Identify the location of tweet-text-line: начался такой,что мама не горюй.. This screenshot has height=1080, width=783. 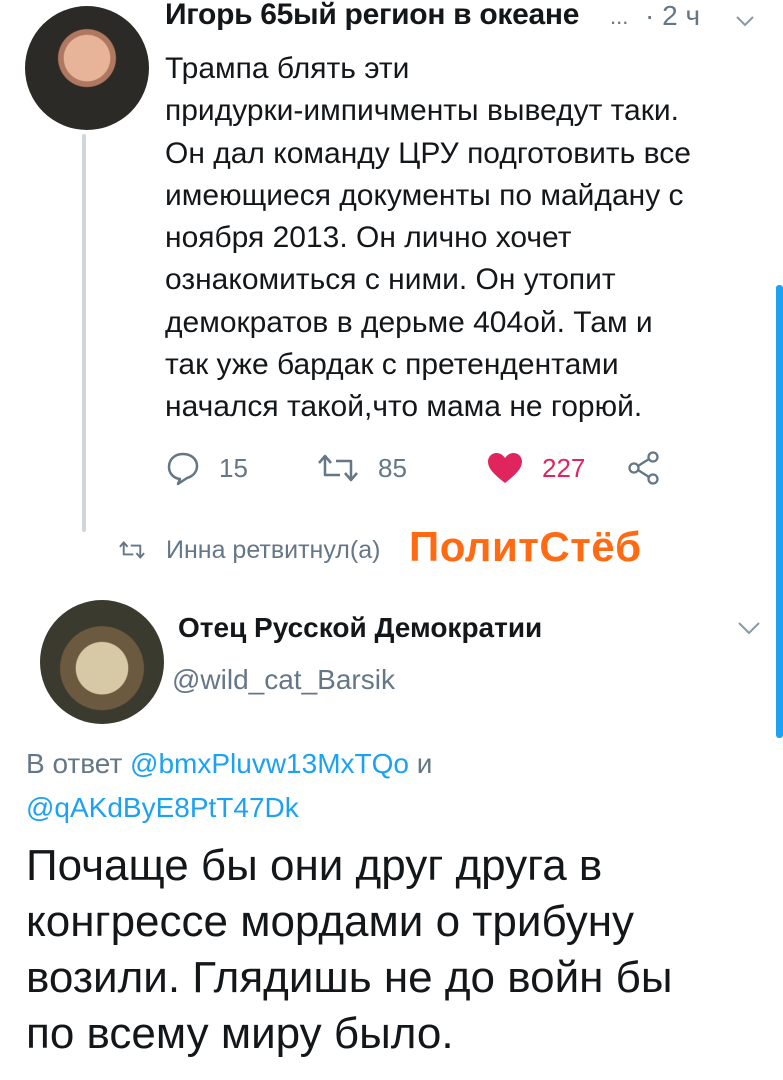
(404, 407).